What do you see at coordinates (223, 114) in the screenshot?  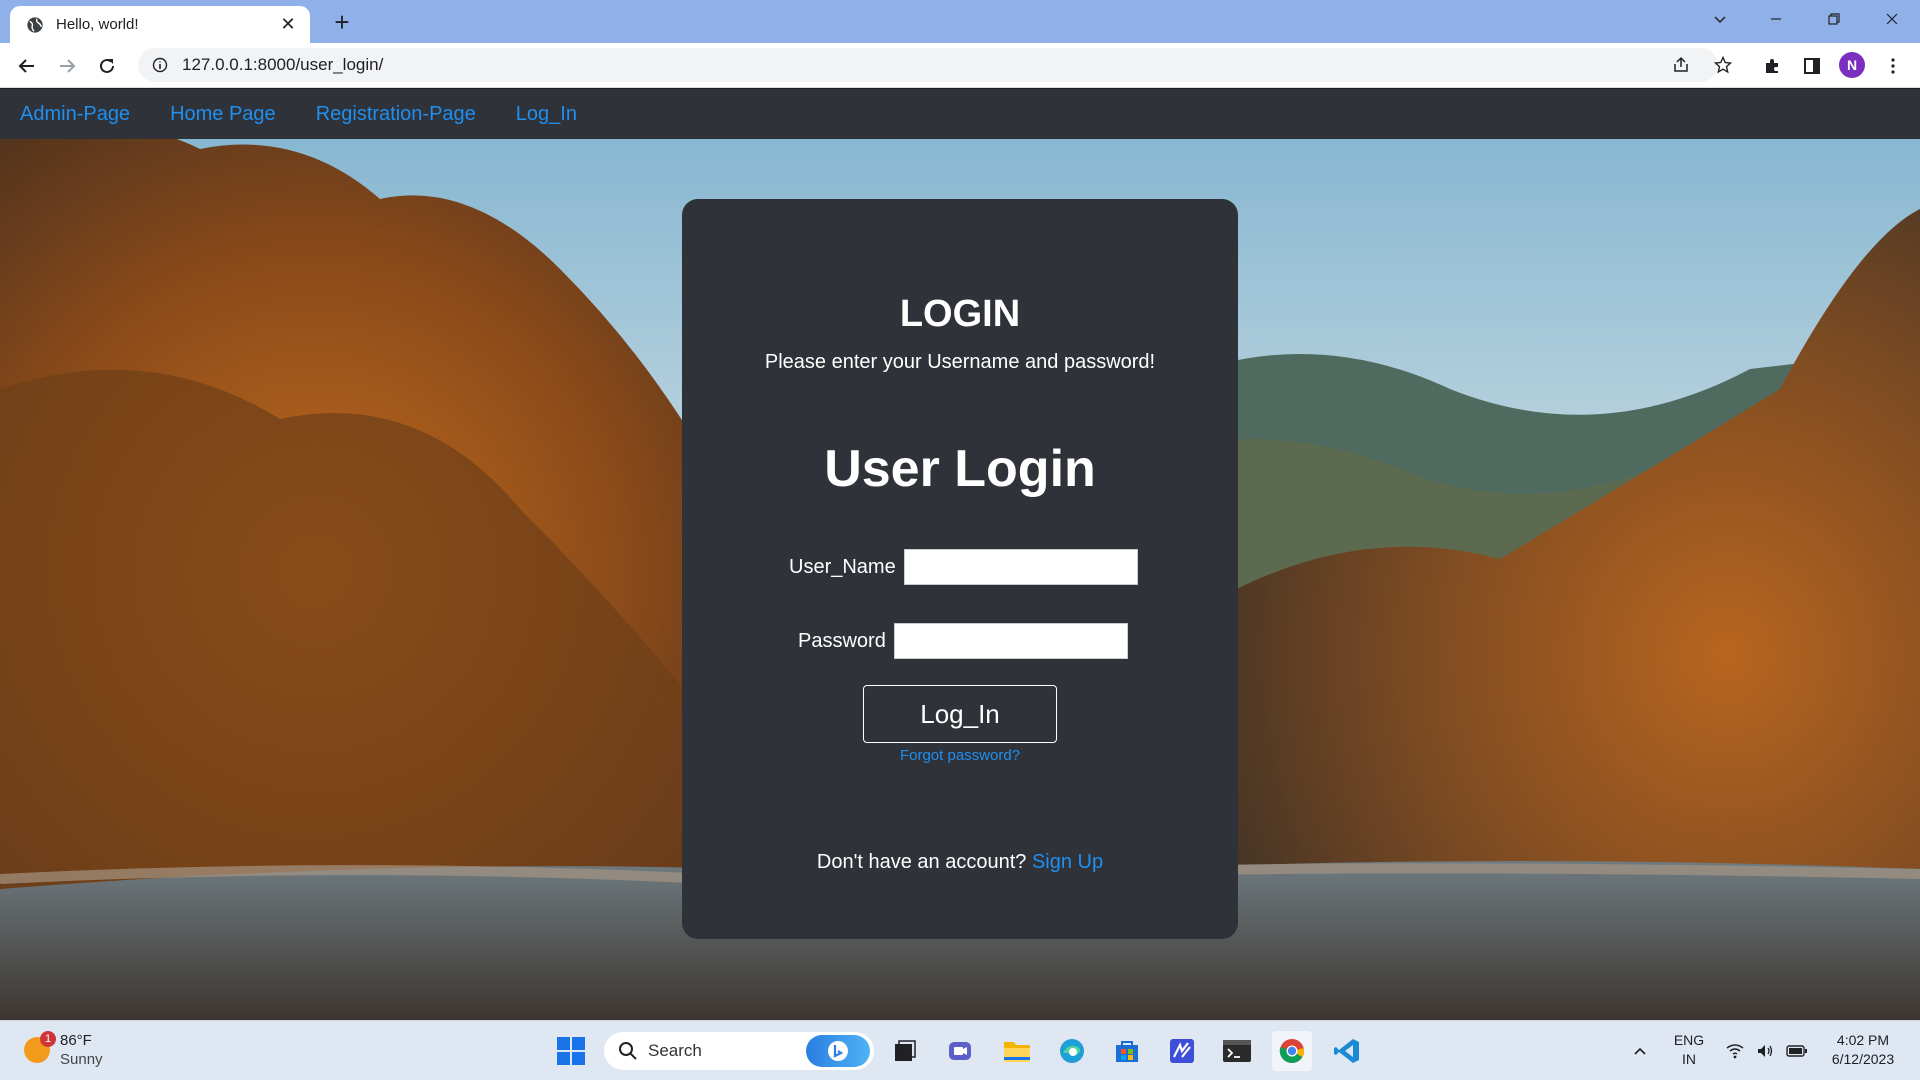 I see `nav-link-home-page: Home Page` at bounding box center [223, 114].